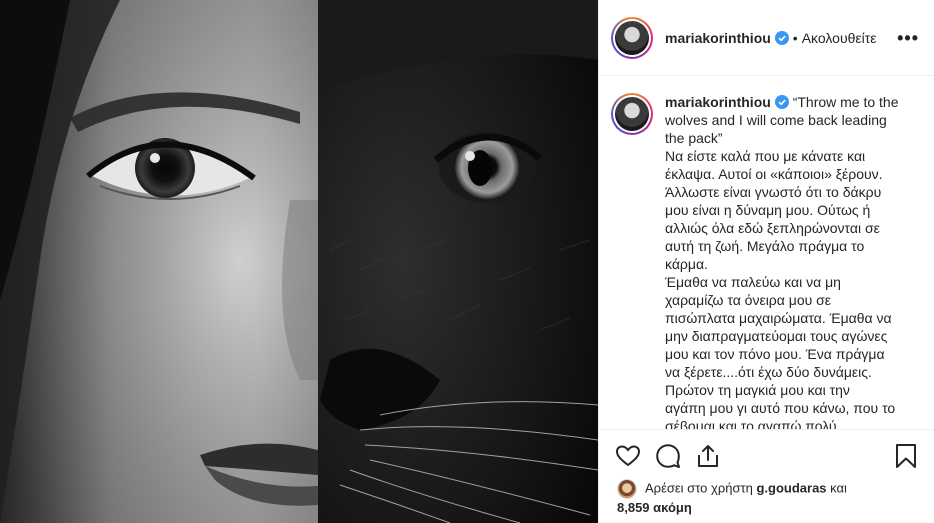 The height and width of the screenshot is (523, 934). I want to click on caption-line: χαραμίζω τα όνειρα μου σε, so click(748, 300).